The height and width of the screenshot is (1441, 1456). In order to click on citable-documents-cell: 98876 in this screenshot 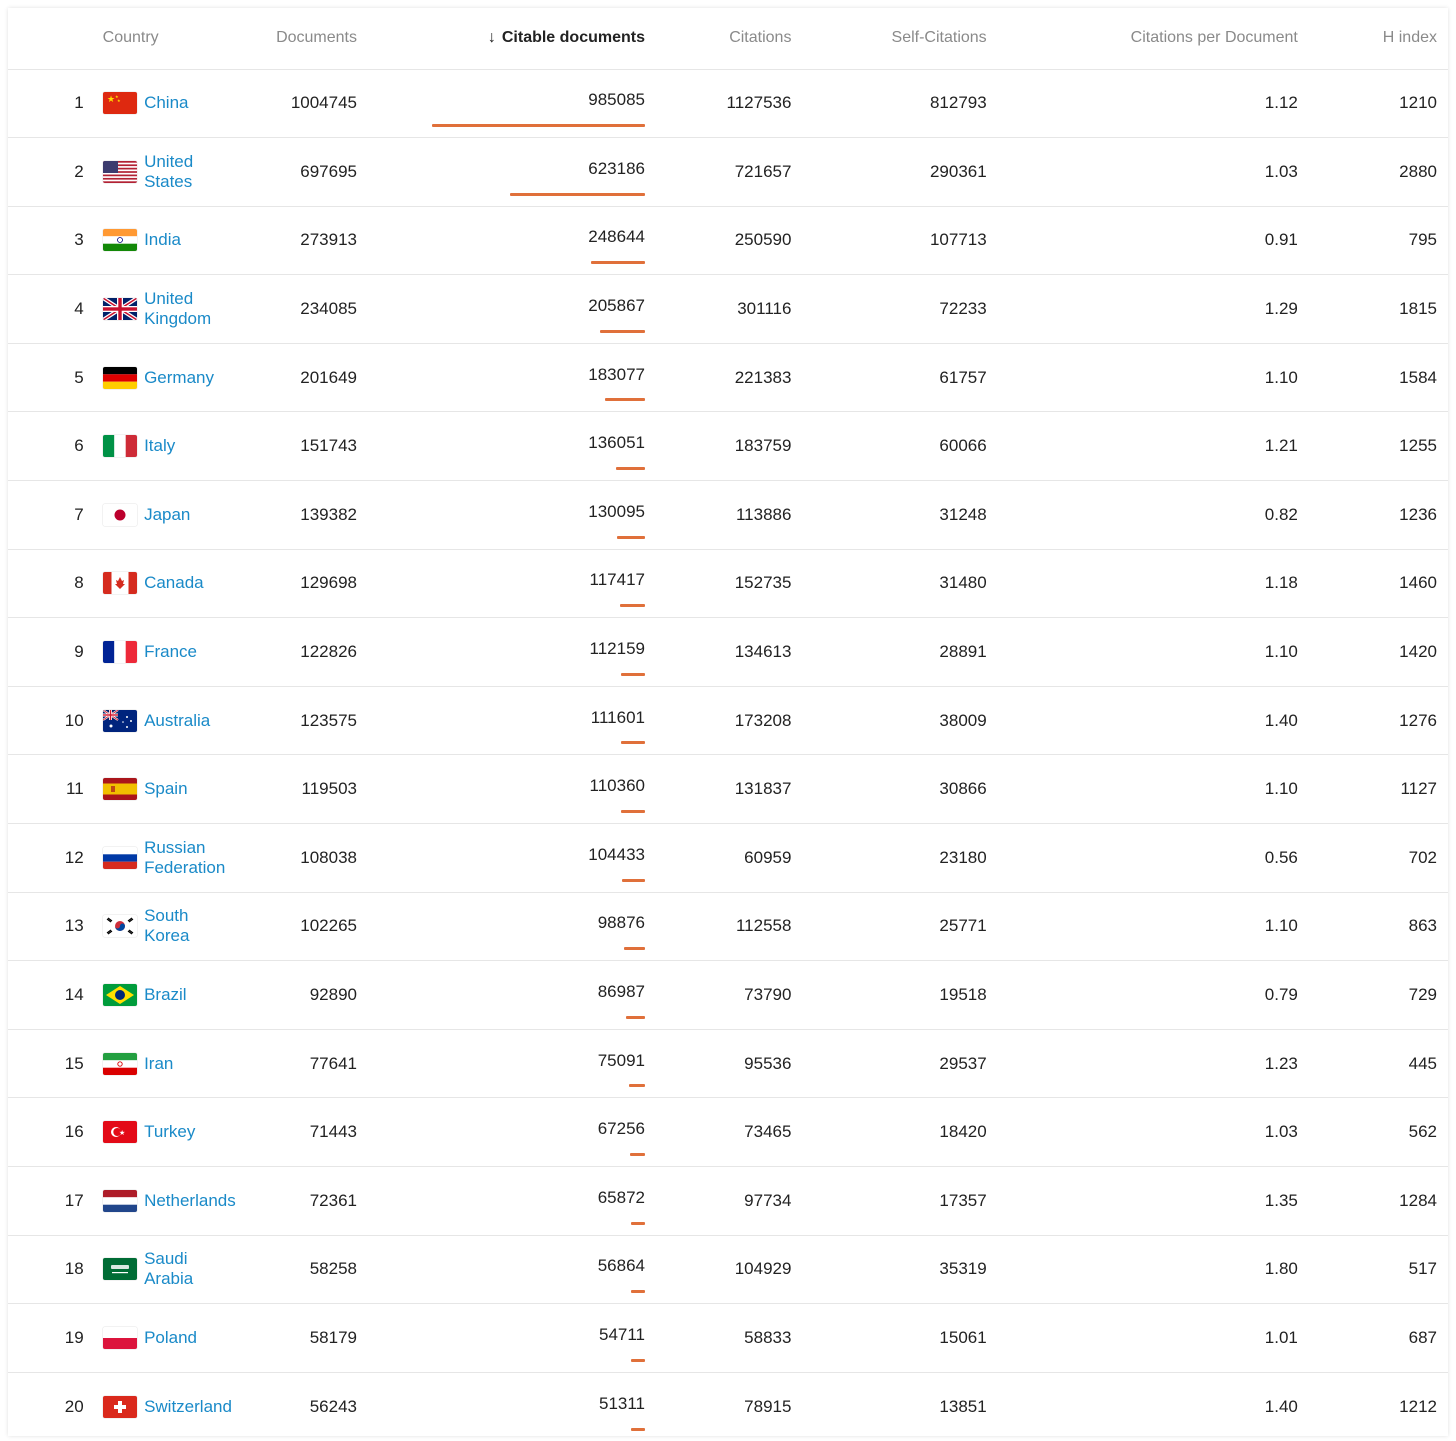, I will do `click(501, 926)`.